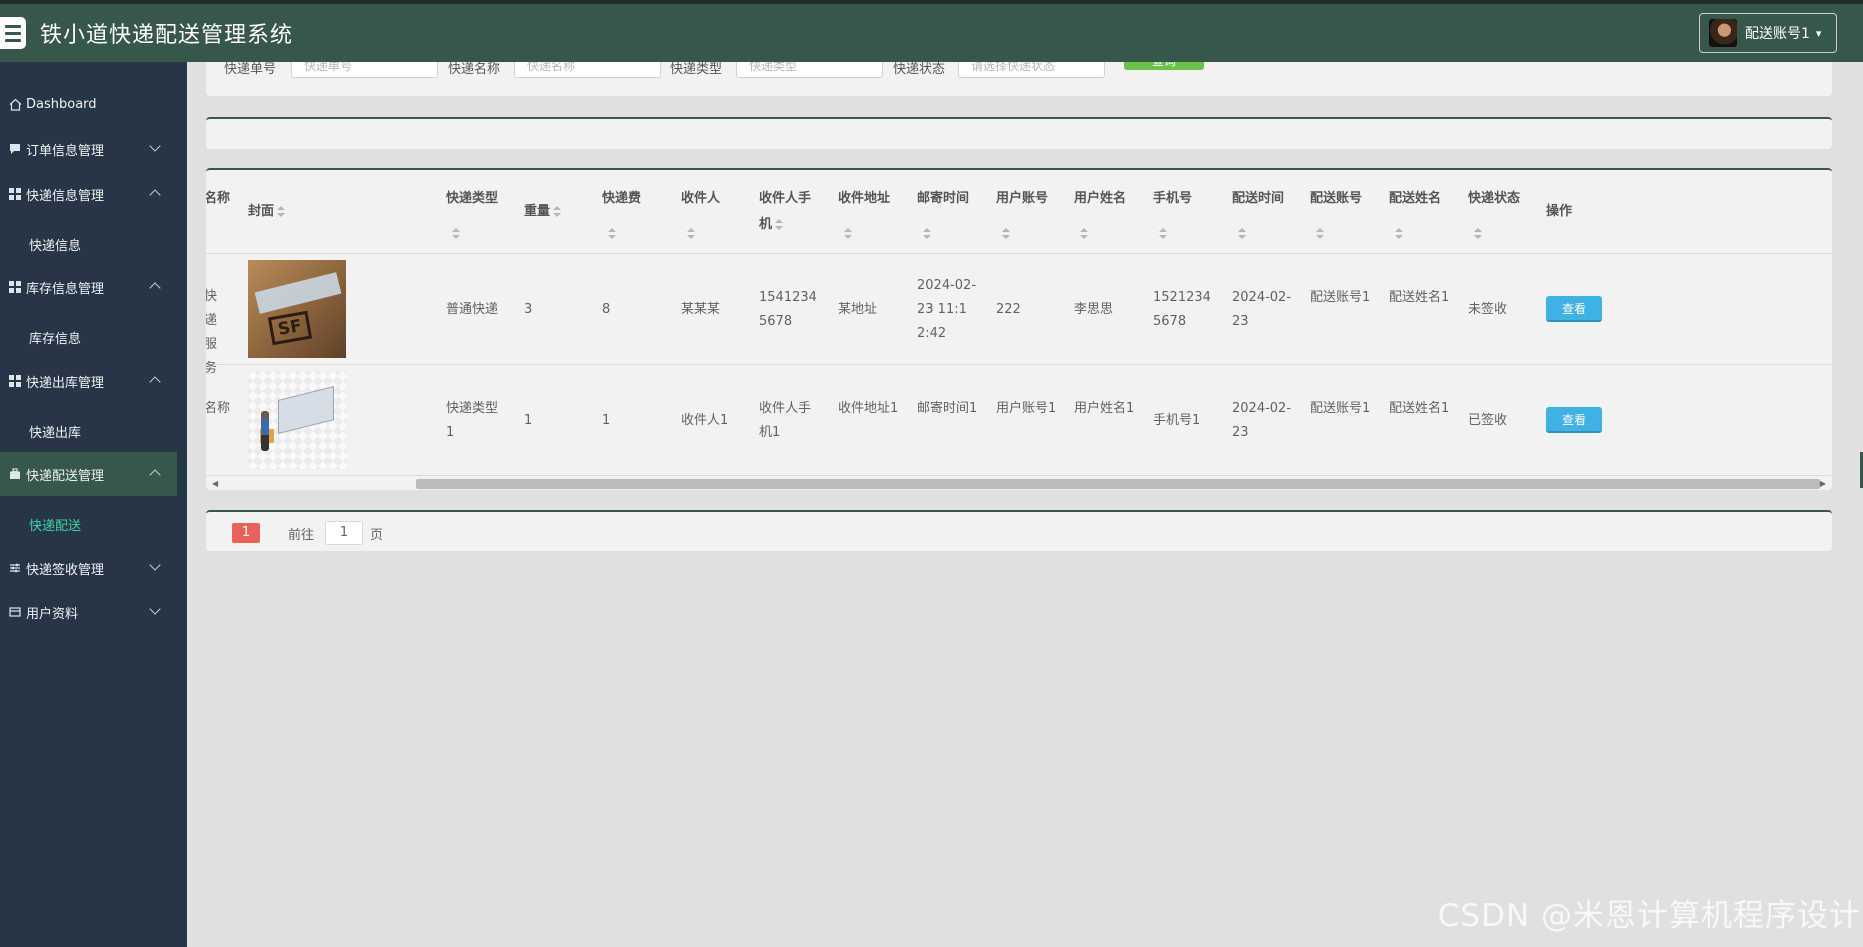 The image size is (1863, 947). I want to click on col-header-receiver-phone: 收件人手机, so click(791, 212).